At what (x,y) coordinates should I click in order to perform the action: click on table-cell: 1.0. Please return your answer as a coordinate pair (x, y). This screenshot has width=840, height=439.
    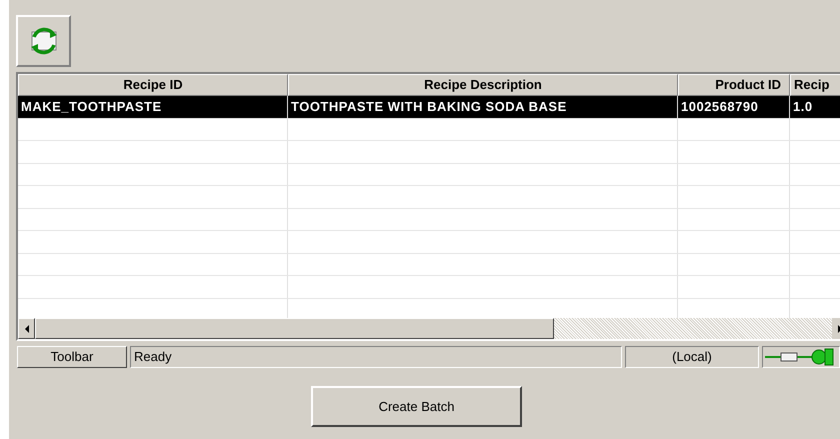
    Looking at the image, I should click on (815, 107).